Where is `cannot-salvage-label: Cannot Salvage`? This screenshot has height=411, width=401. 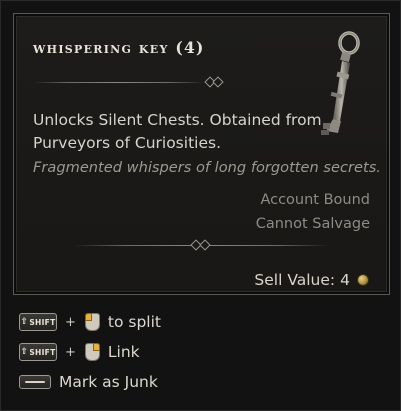 cannot-salvage-label: Cannot Salvage is located at coordinates (312, 224).